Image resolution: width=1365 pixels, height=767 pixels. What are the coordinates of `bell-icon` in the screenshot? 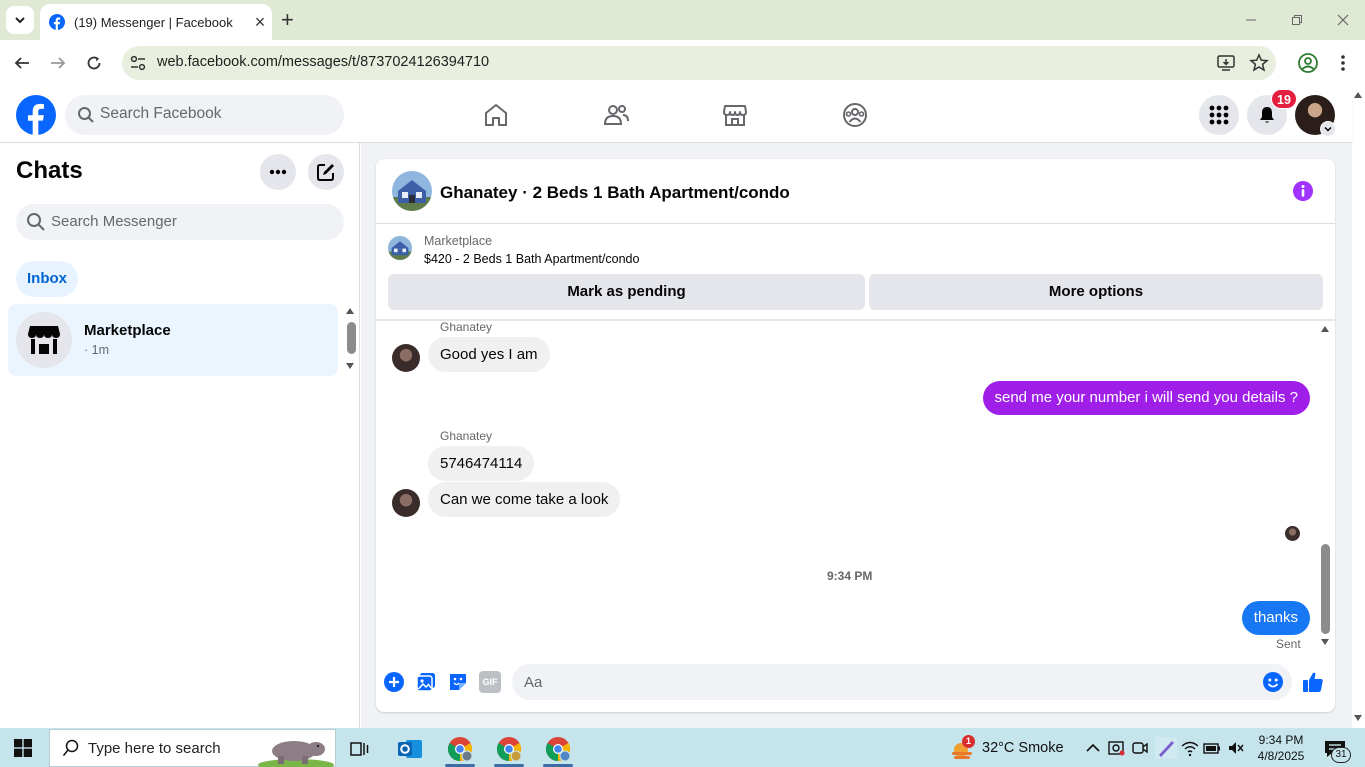 It's located at (1267, 115).